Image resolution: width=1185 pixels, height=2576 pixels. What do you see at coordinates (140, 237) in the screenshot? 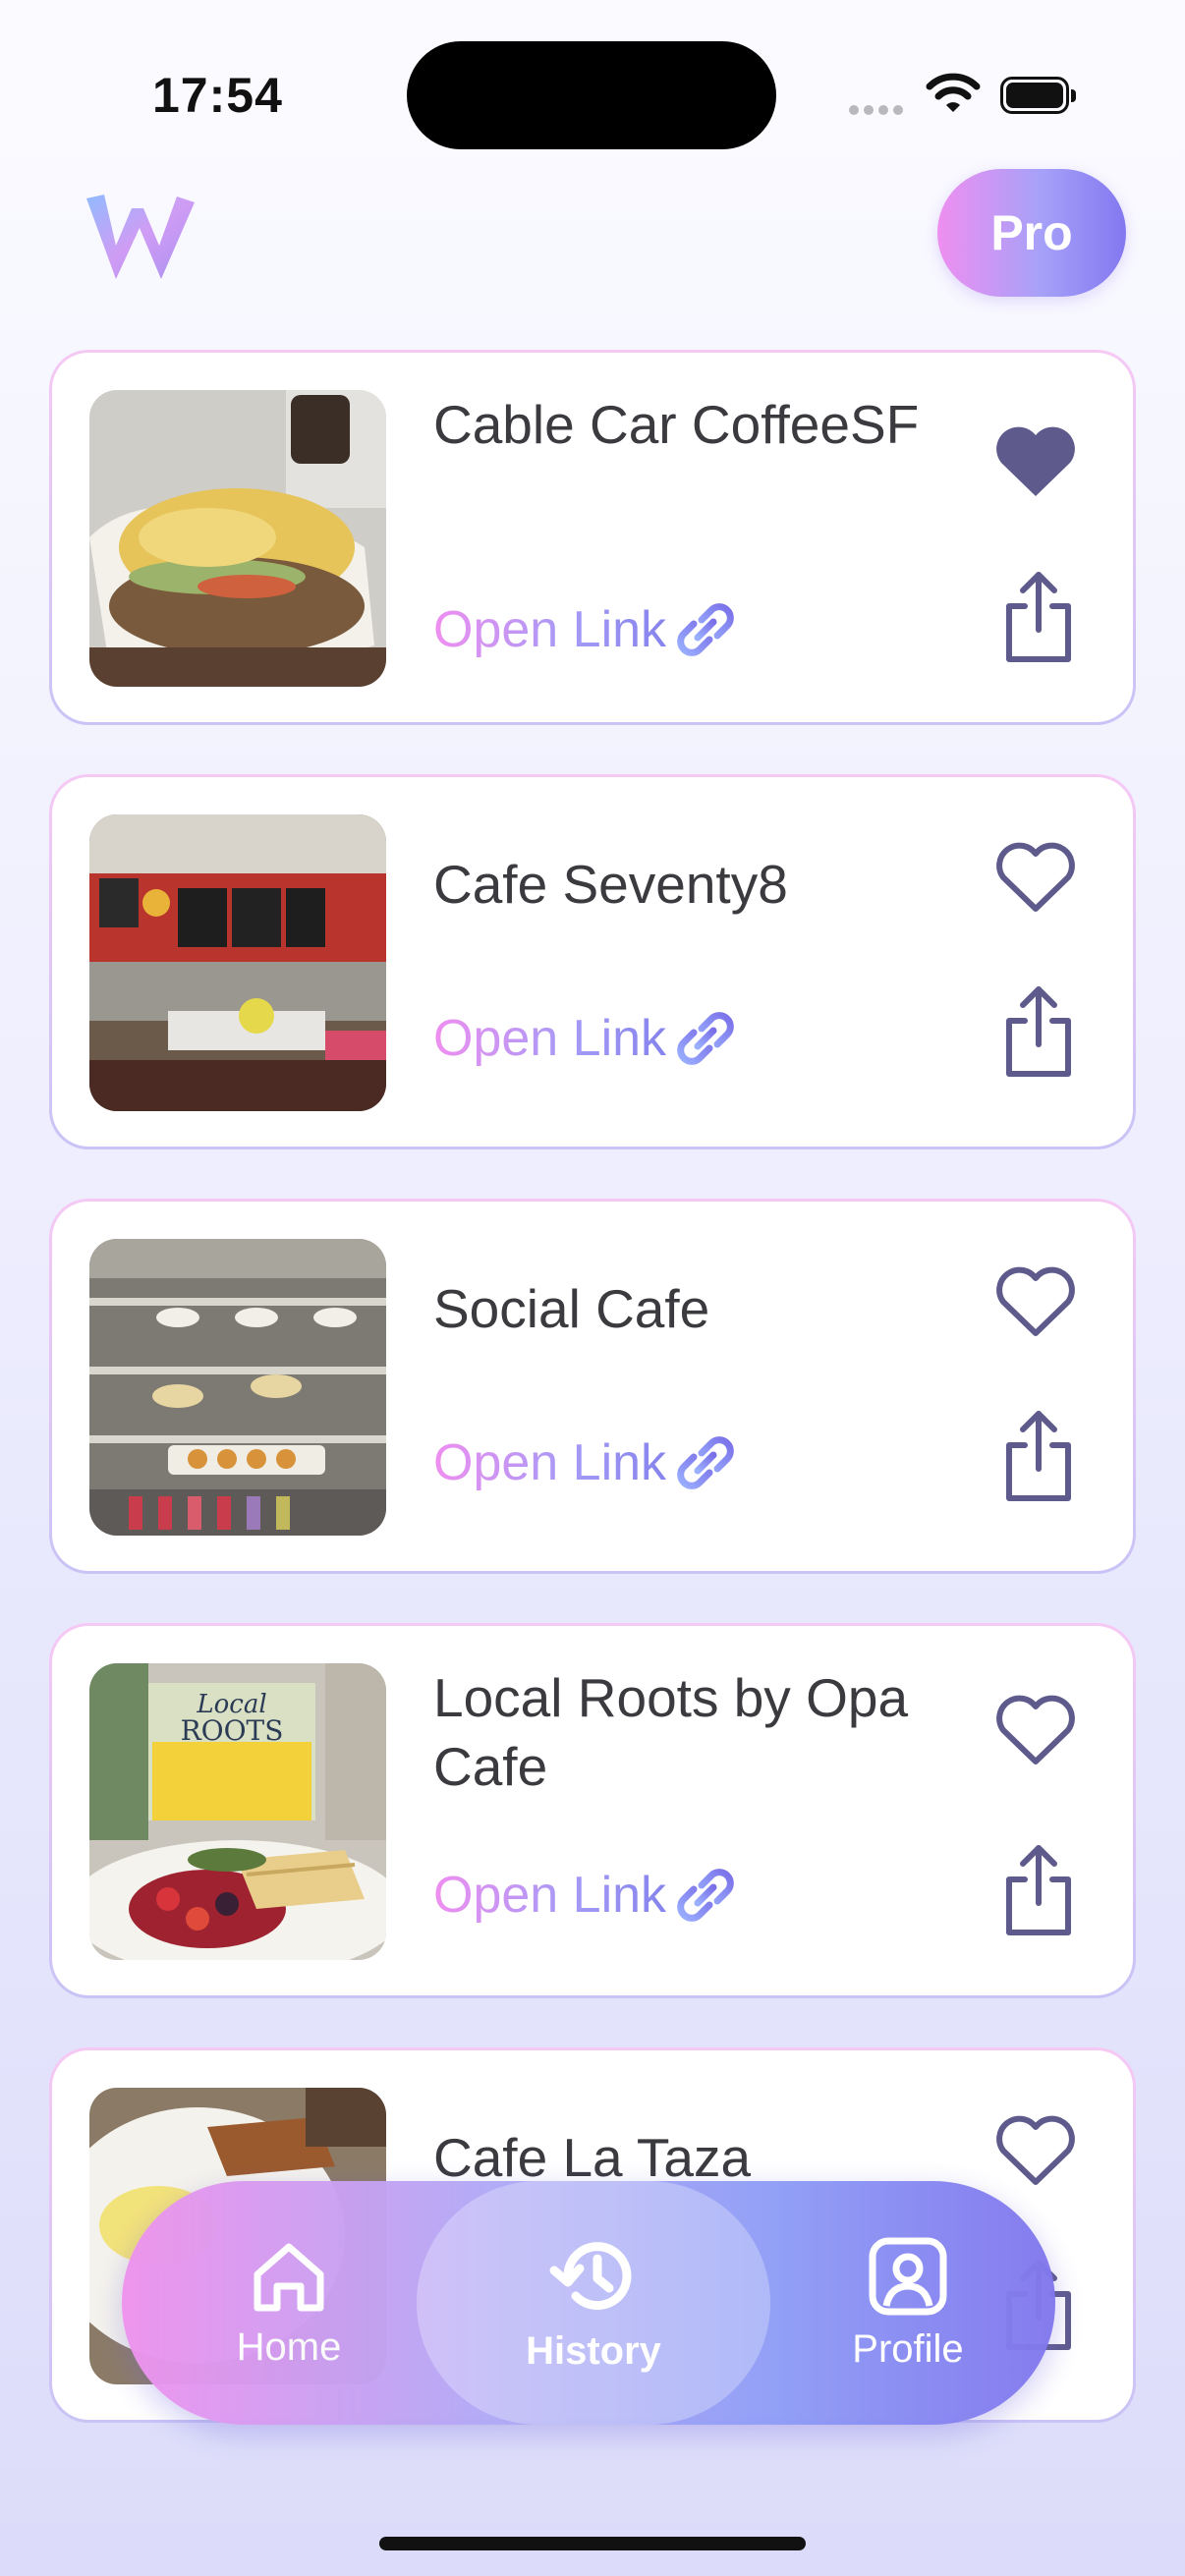
I see `app-logo` at bounding box center [140, 237].